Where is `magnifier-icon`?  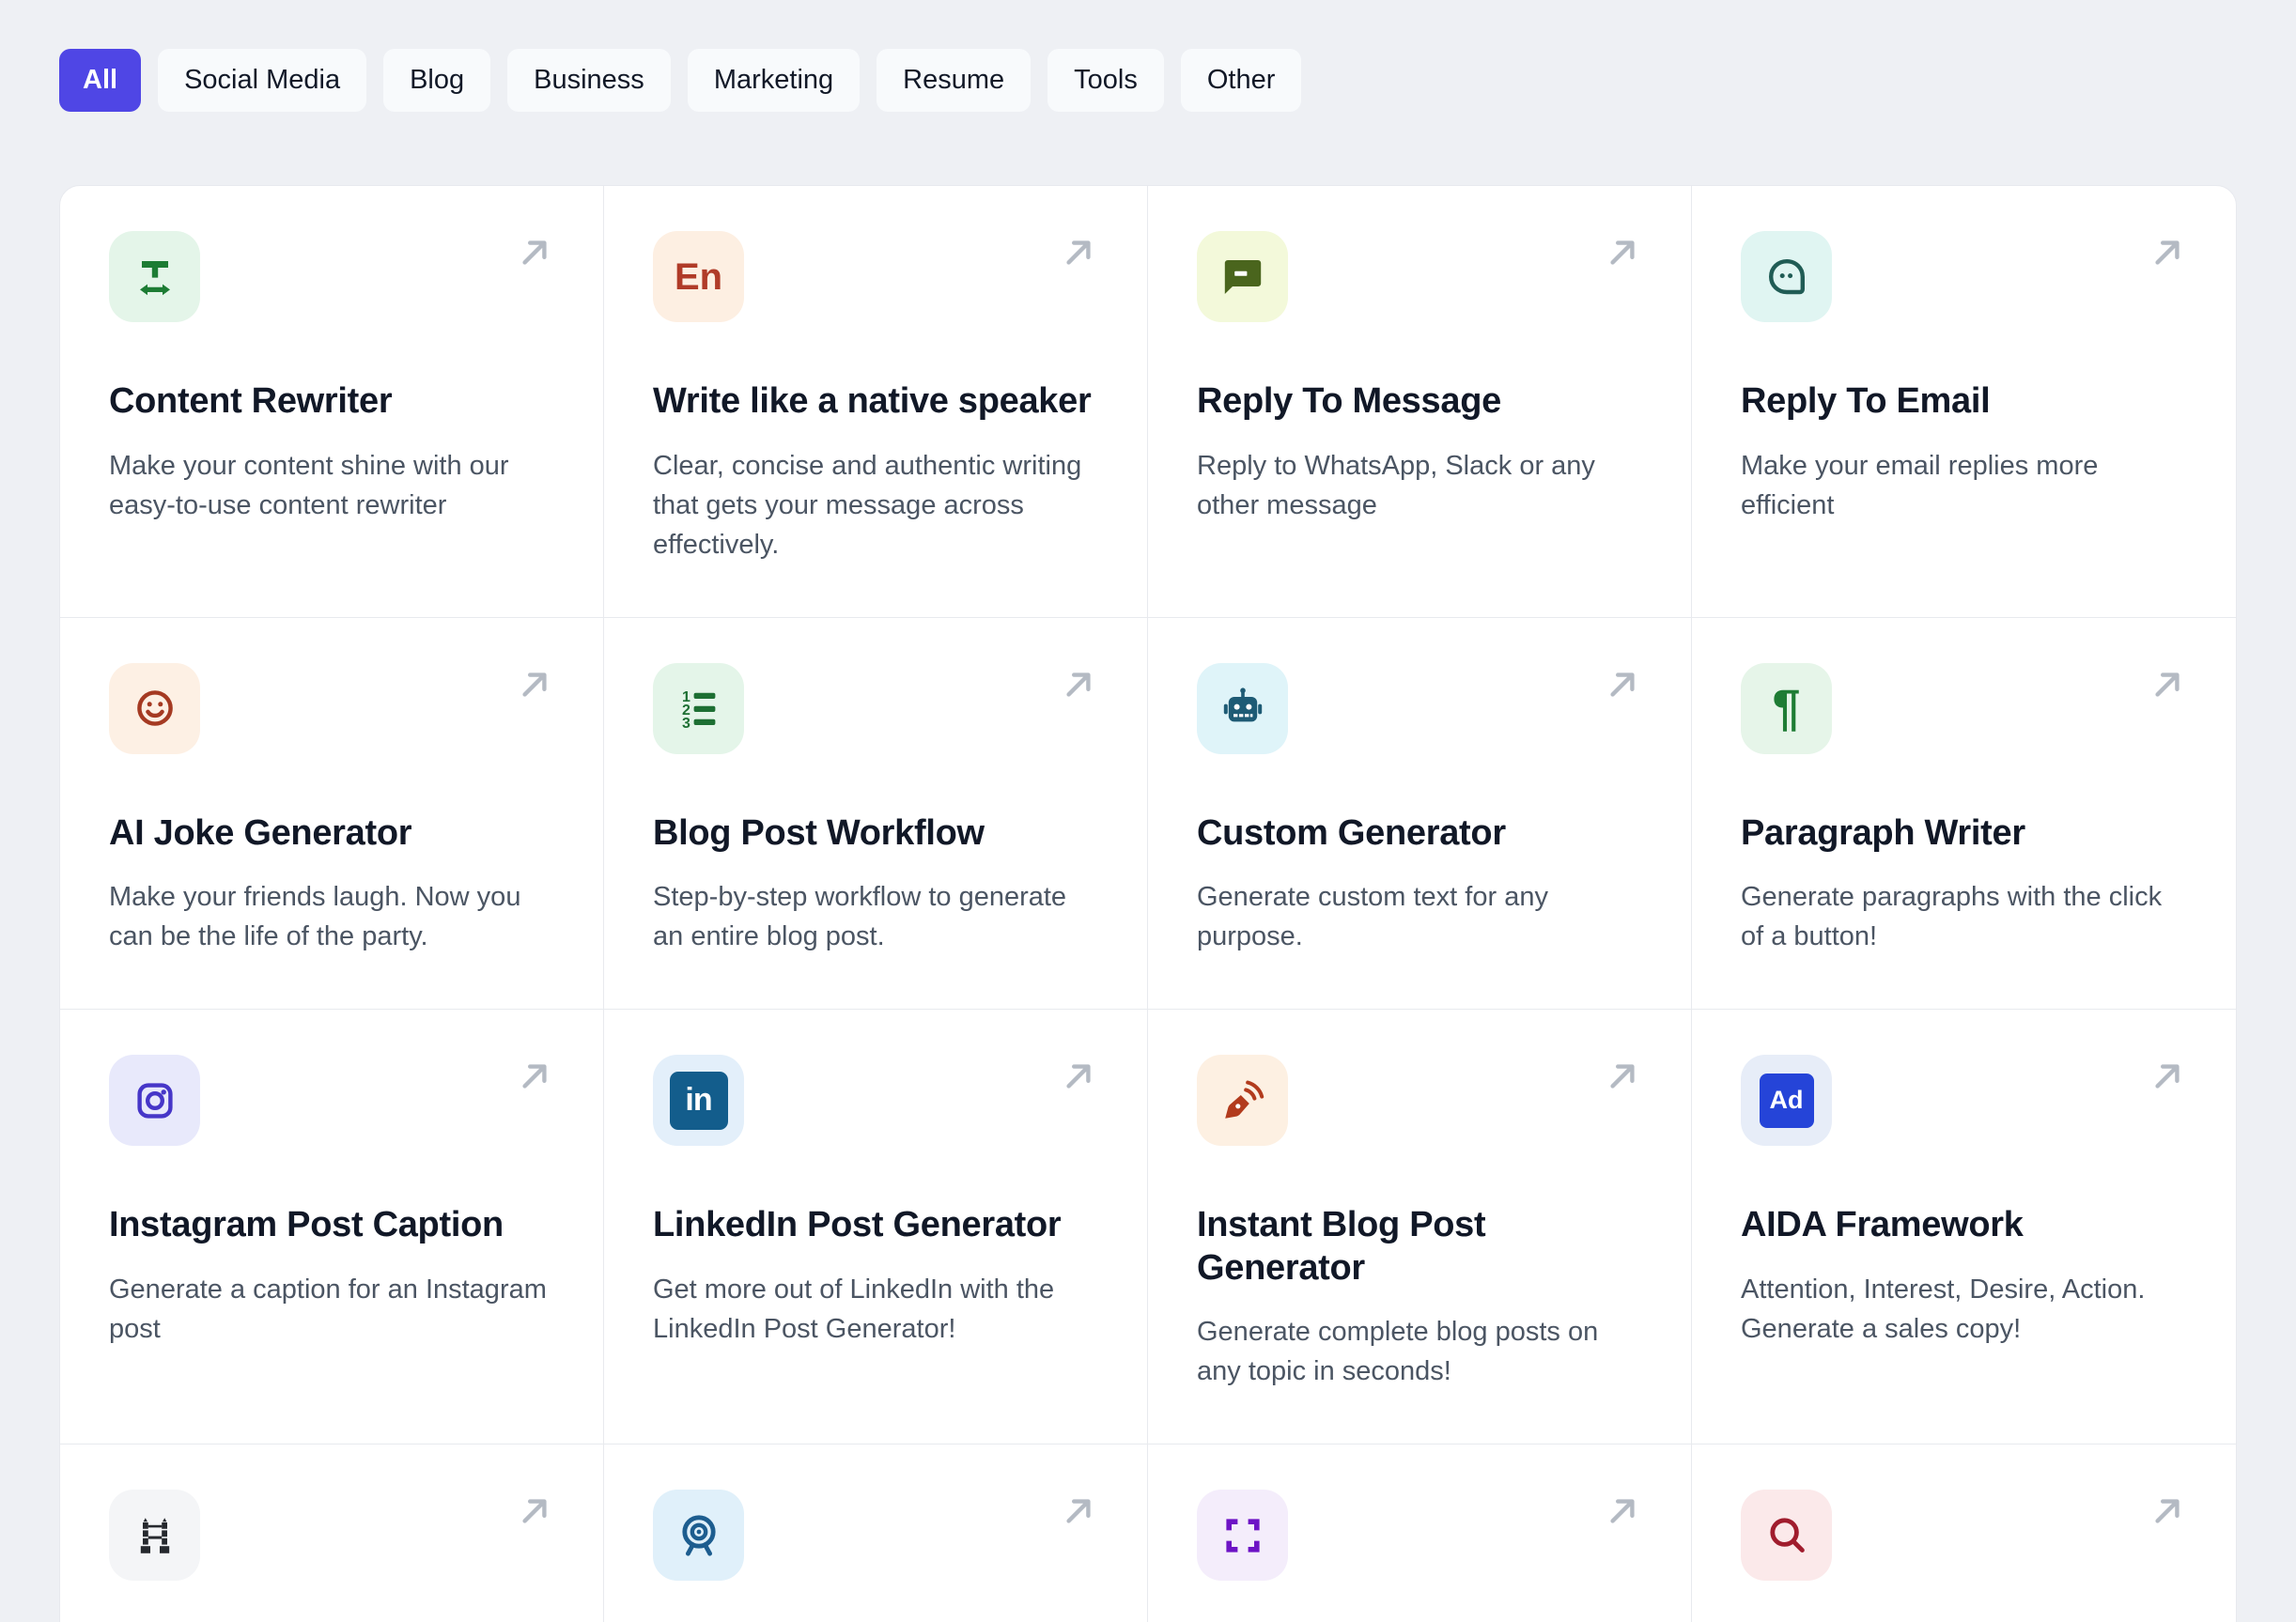
magnifier-icon is located at coordinates (1786, 1536).